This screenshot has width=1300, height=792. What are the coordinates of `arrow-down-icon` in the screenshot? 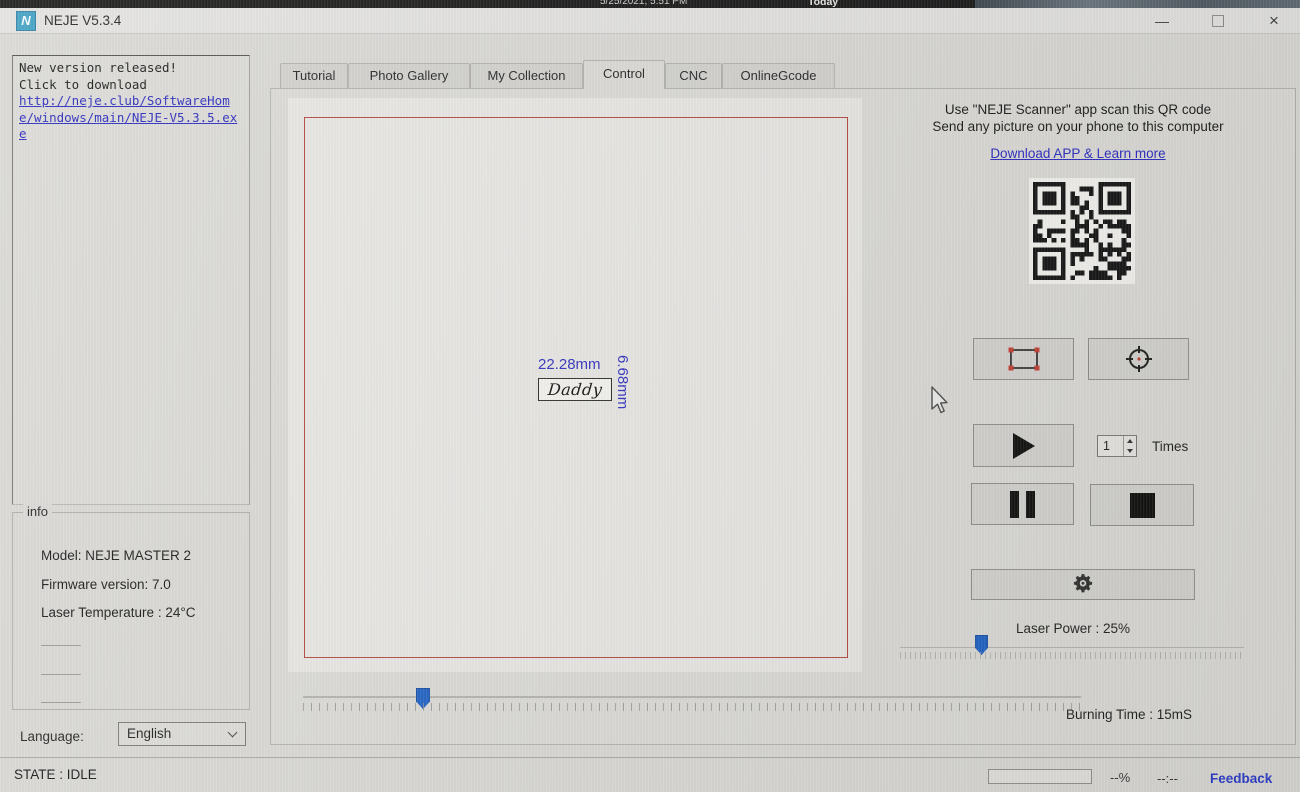 It's located at (1130, 451).